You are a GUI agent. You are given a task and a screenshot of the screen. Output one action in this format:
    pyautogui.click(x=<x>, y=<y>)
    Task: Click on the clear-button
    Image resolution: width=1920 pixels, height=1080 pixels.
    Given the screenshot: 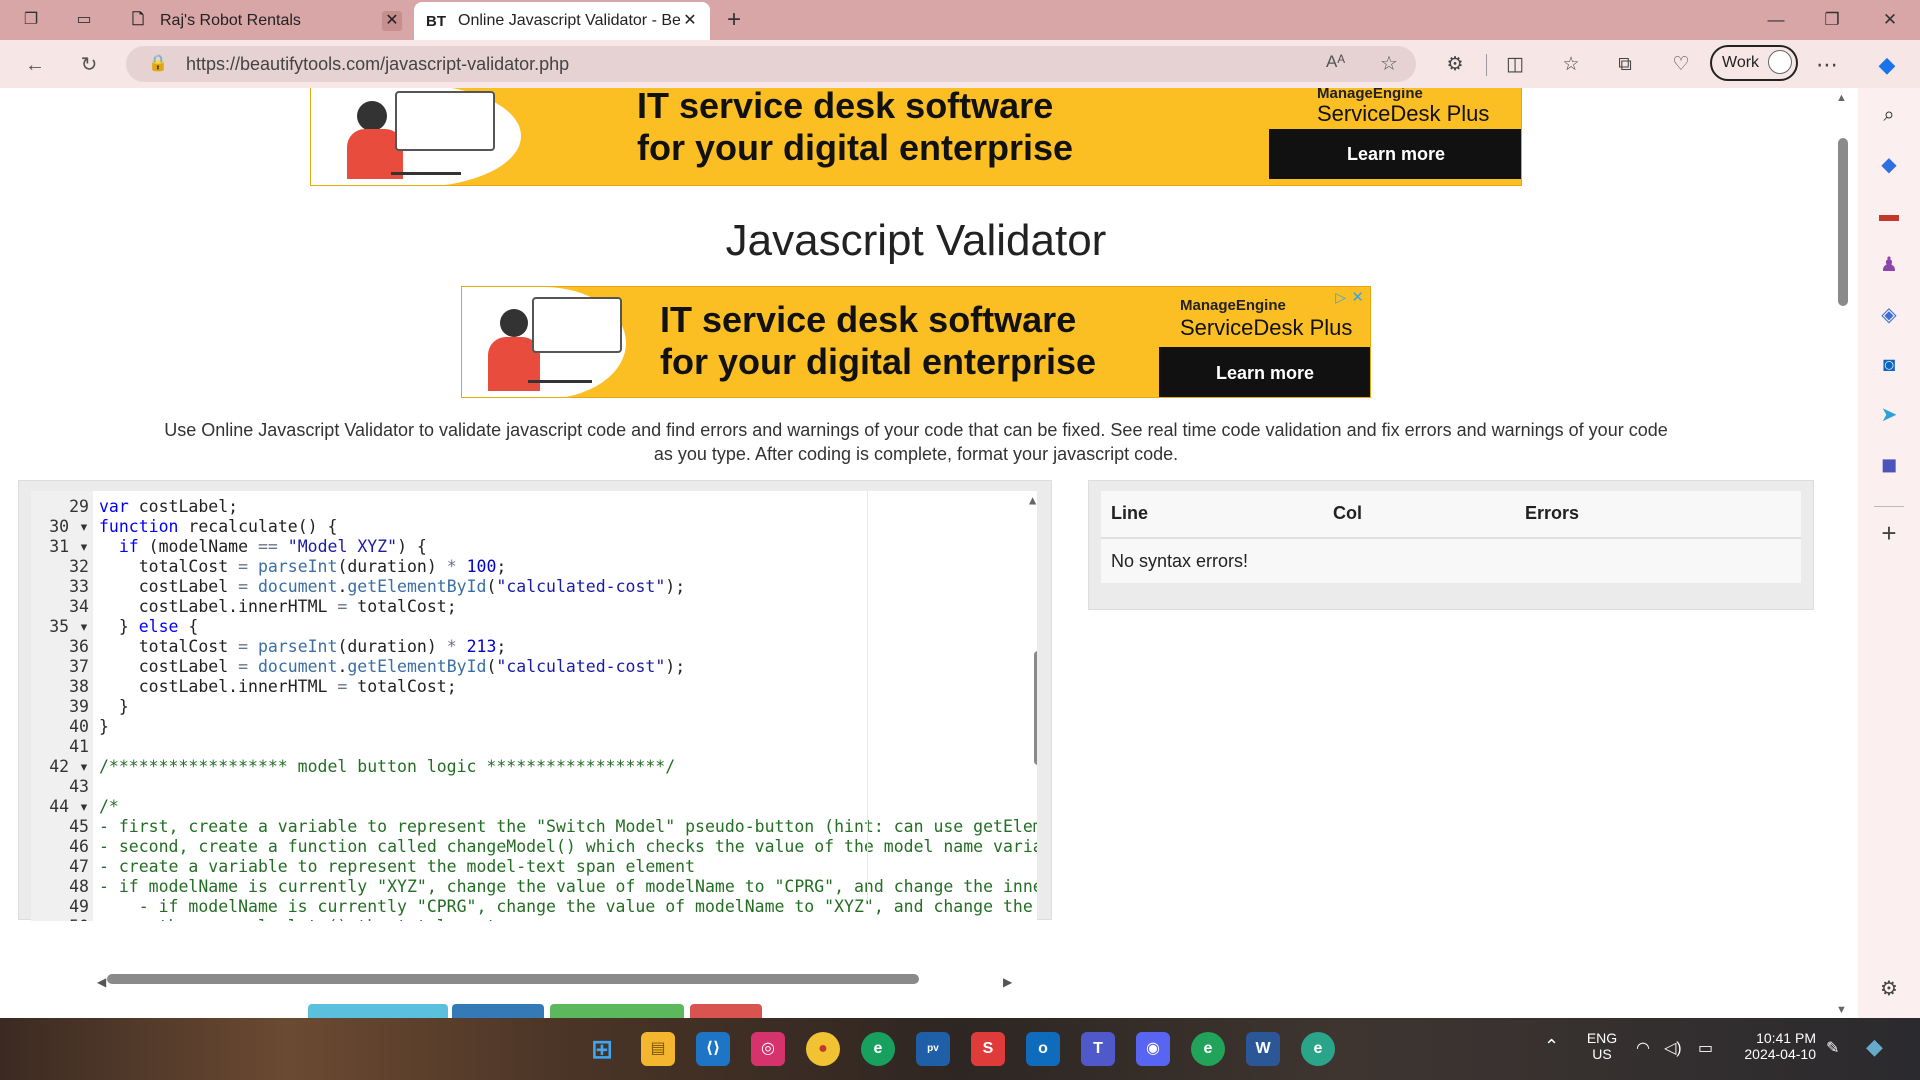 What is the action you would take?
    pyautogui.click(x=726, y=1011)
    